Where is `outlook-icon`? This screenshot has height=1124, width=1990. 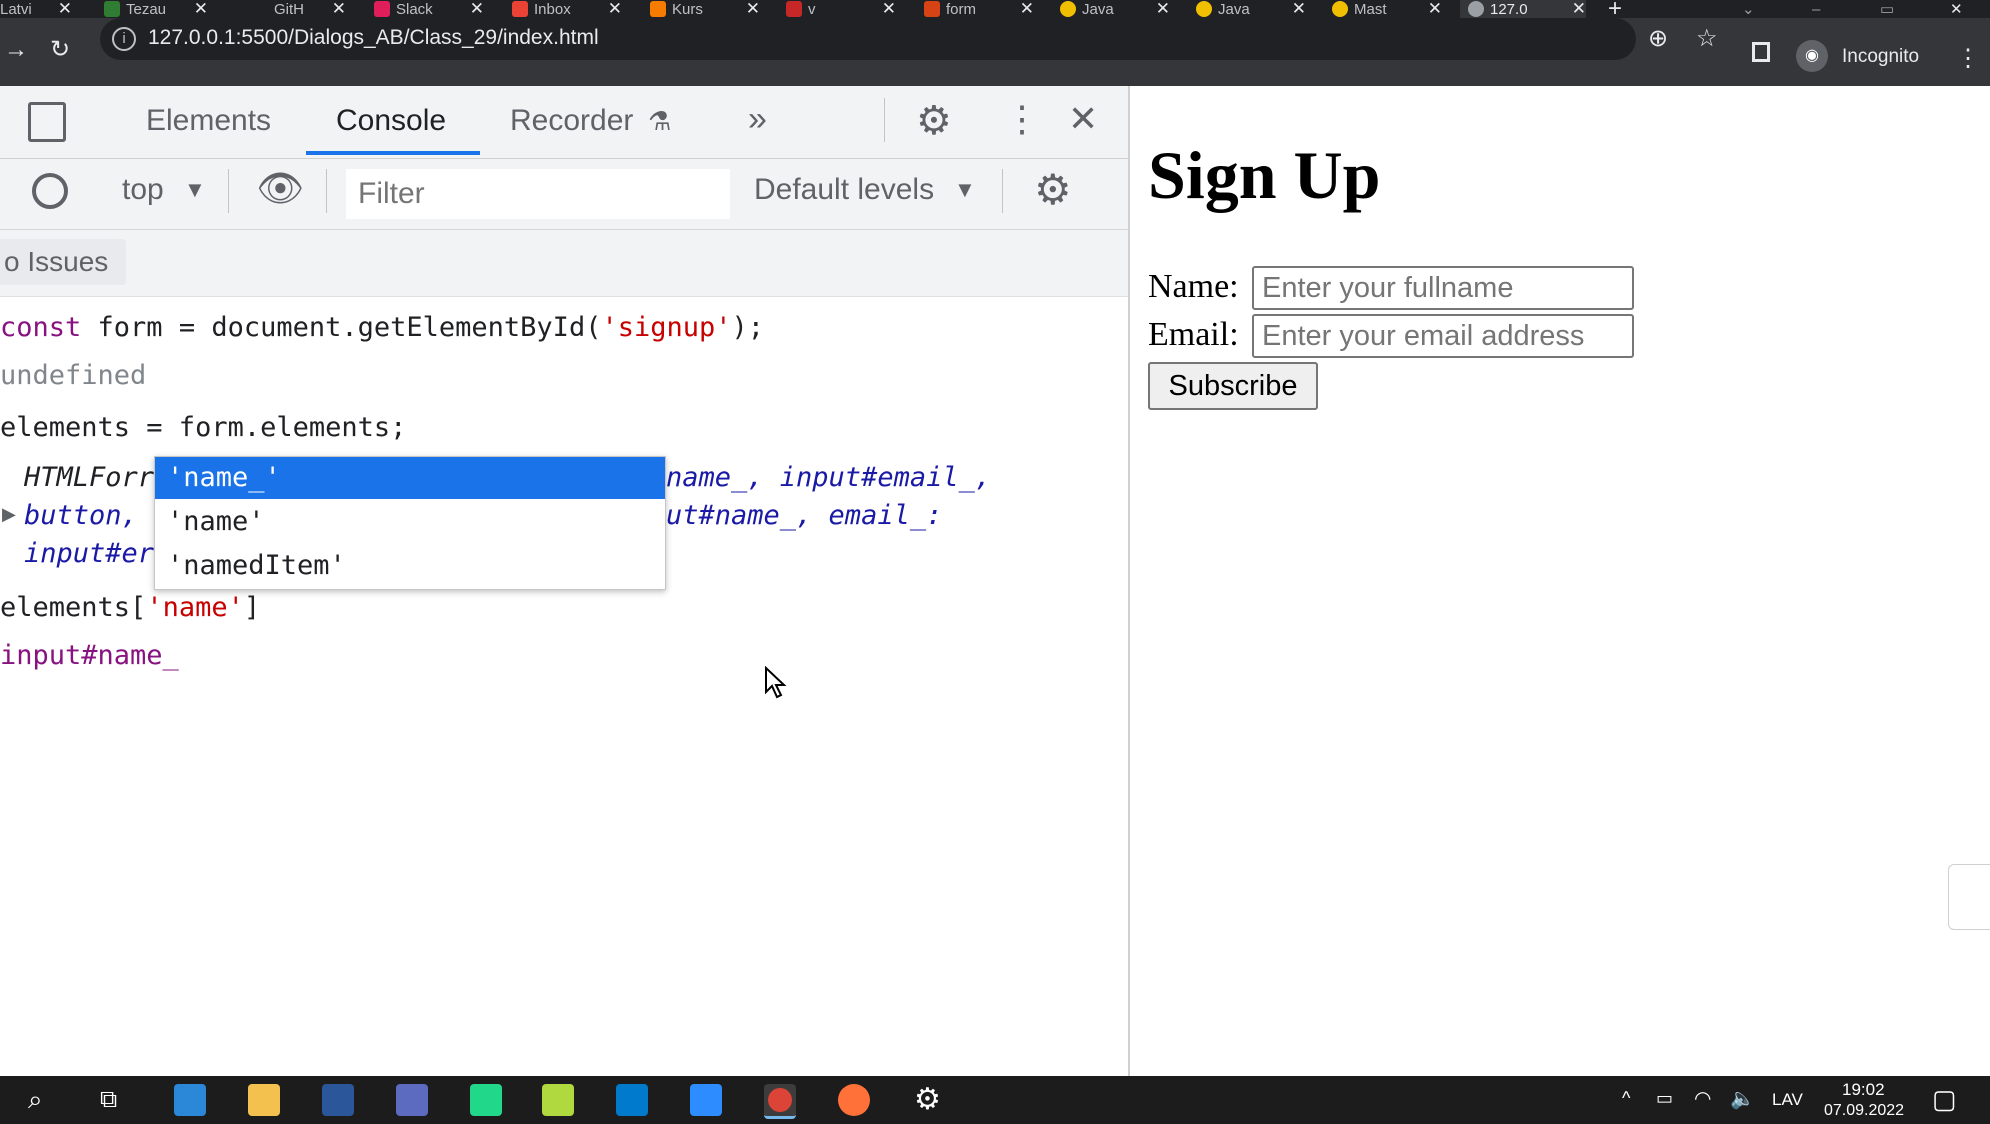 outlook-icon is located at coordinates (190, 1100).